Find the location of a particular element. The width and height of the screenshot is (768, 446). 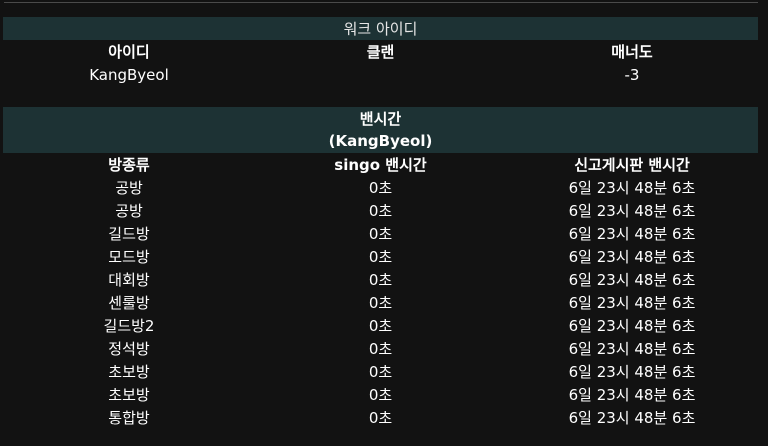

room-type-cell: 길드방2 is located at coordinates (129, 326).